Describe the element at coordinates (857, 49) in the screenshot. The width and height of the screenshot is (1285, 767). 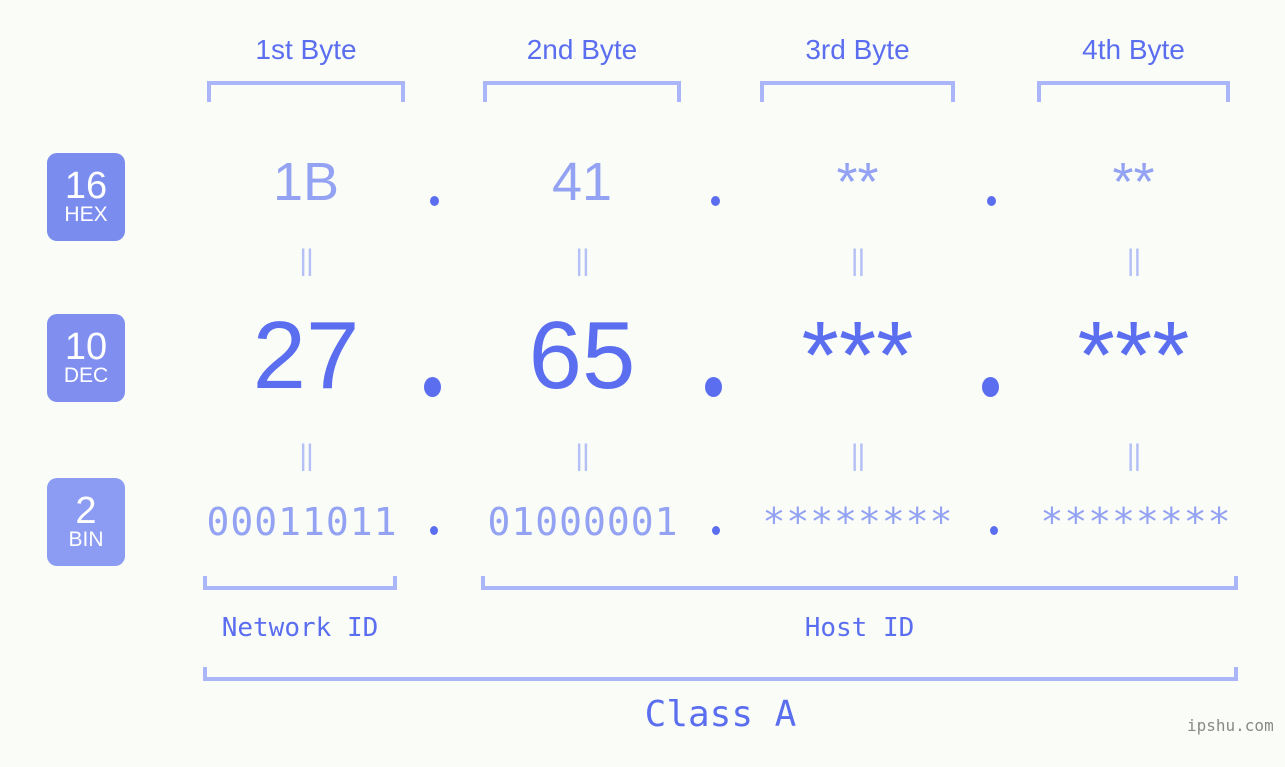
I see `byte-header-label-3: 3rd Byte` at that location.